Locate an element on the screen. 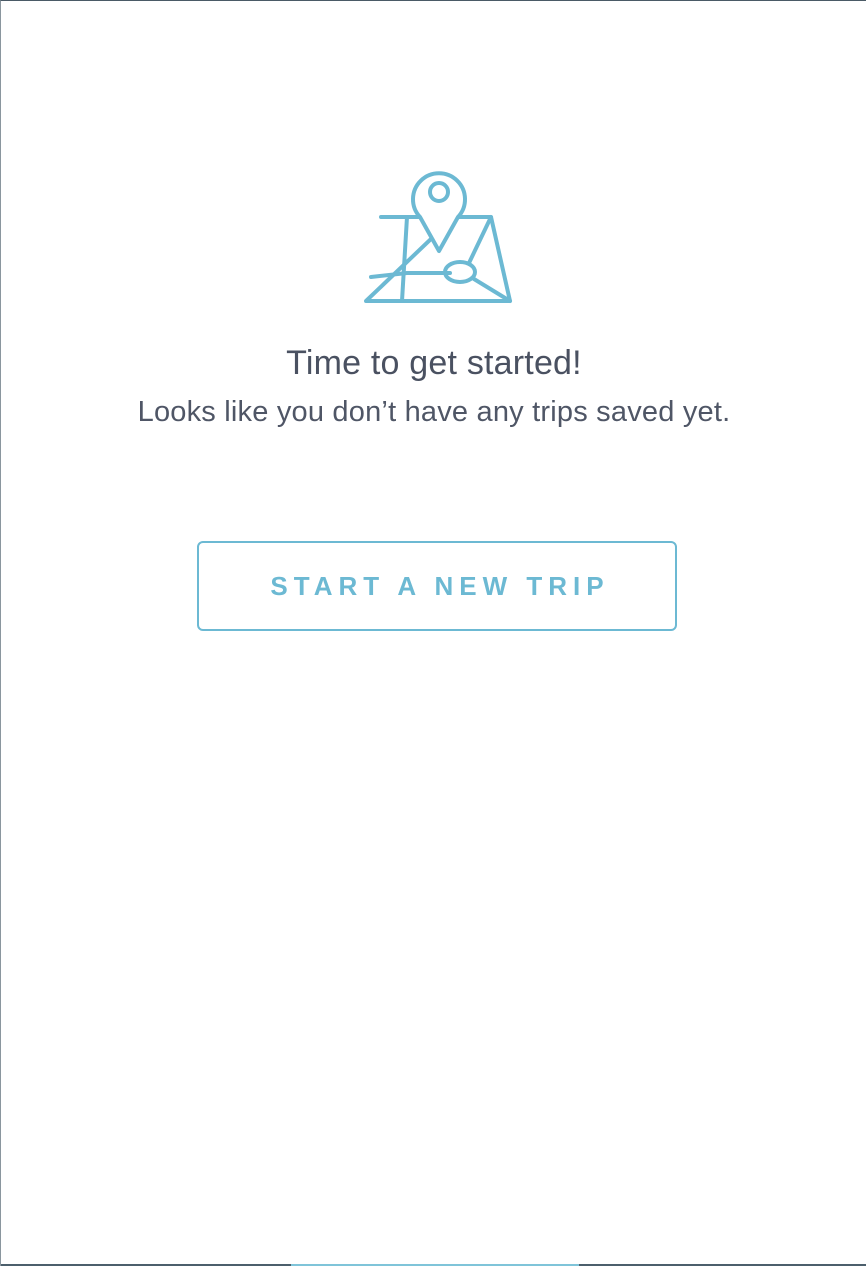  empty-state-title: Time to get started! is located at coordinates (434, 363).